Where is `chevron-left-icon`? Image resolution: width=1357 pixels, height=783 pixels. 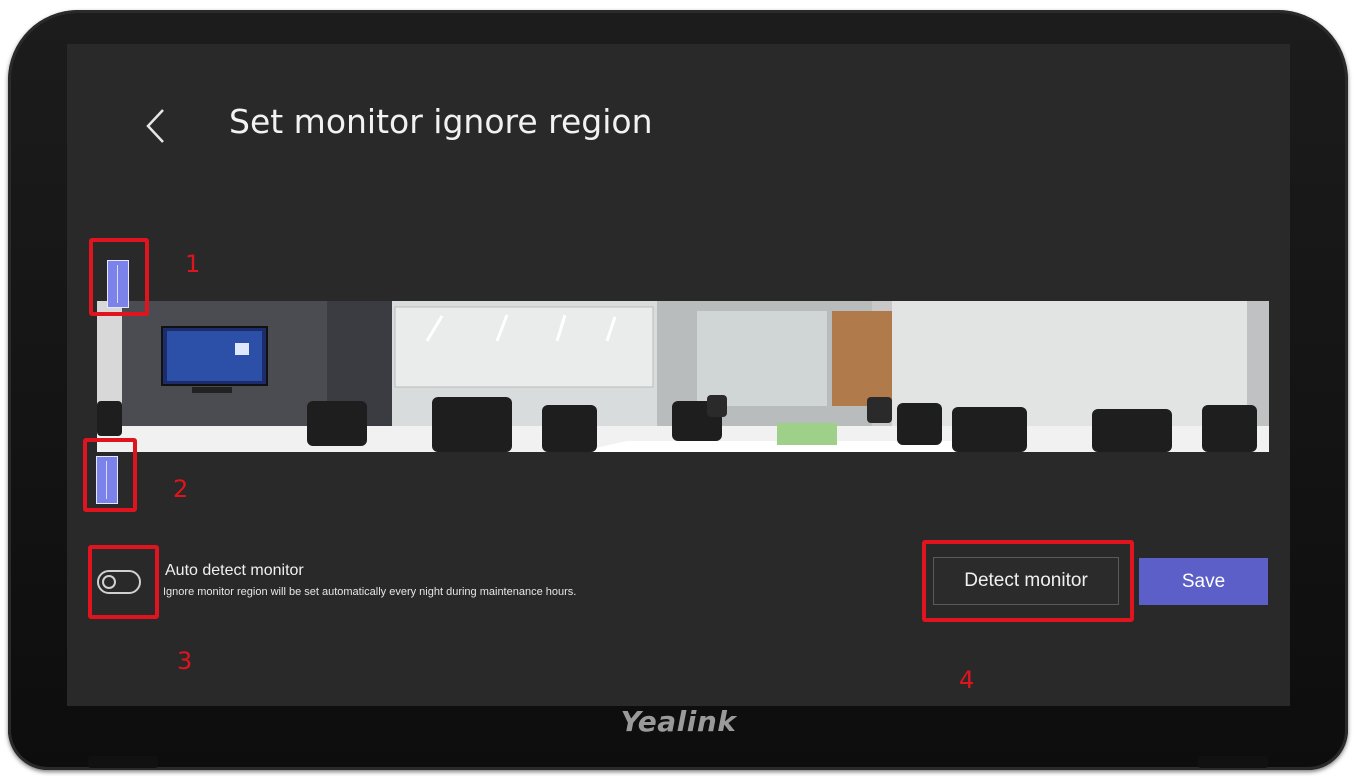 chevron-left-icon is located at coordinates (155, 126).